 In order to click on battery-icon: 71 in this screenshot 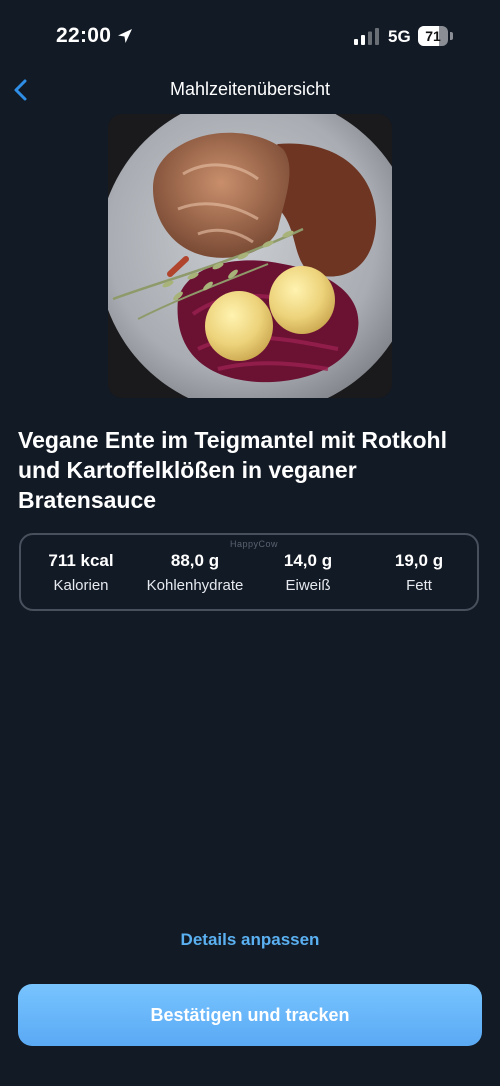, I will do `click(436, 36)`.